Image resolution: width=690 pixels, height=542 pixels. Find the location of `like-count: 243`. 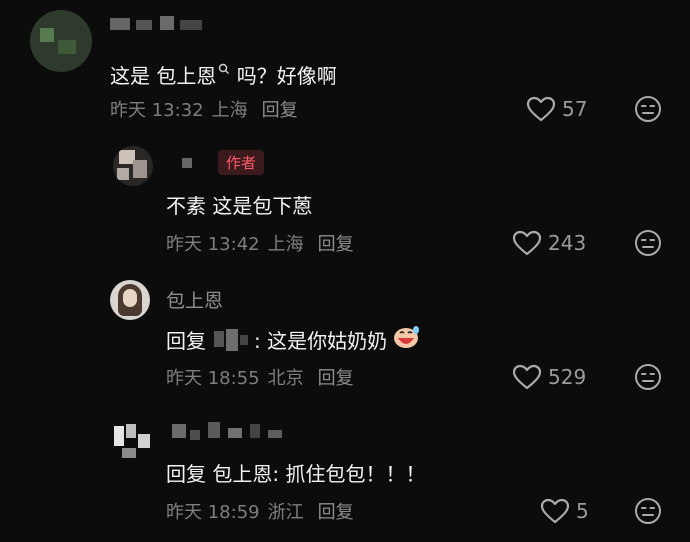

like-count: 243 is located at coordinates (567, 243).